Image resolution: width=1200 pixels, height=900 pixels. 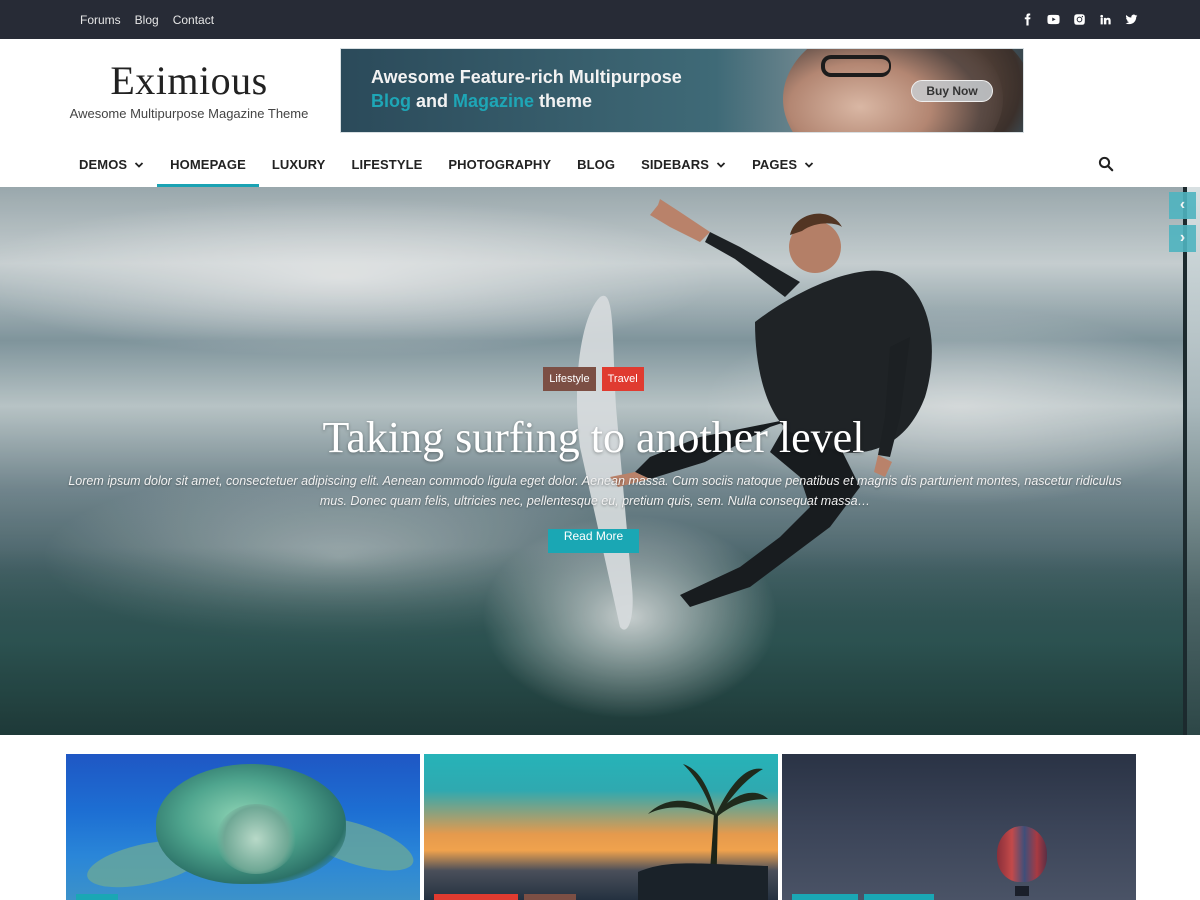 What do you see at coordinates (100, 20) in the screenshot?
I see `top-link-forums: Forums` at bounding box center [100, 20].